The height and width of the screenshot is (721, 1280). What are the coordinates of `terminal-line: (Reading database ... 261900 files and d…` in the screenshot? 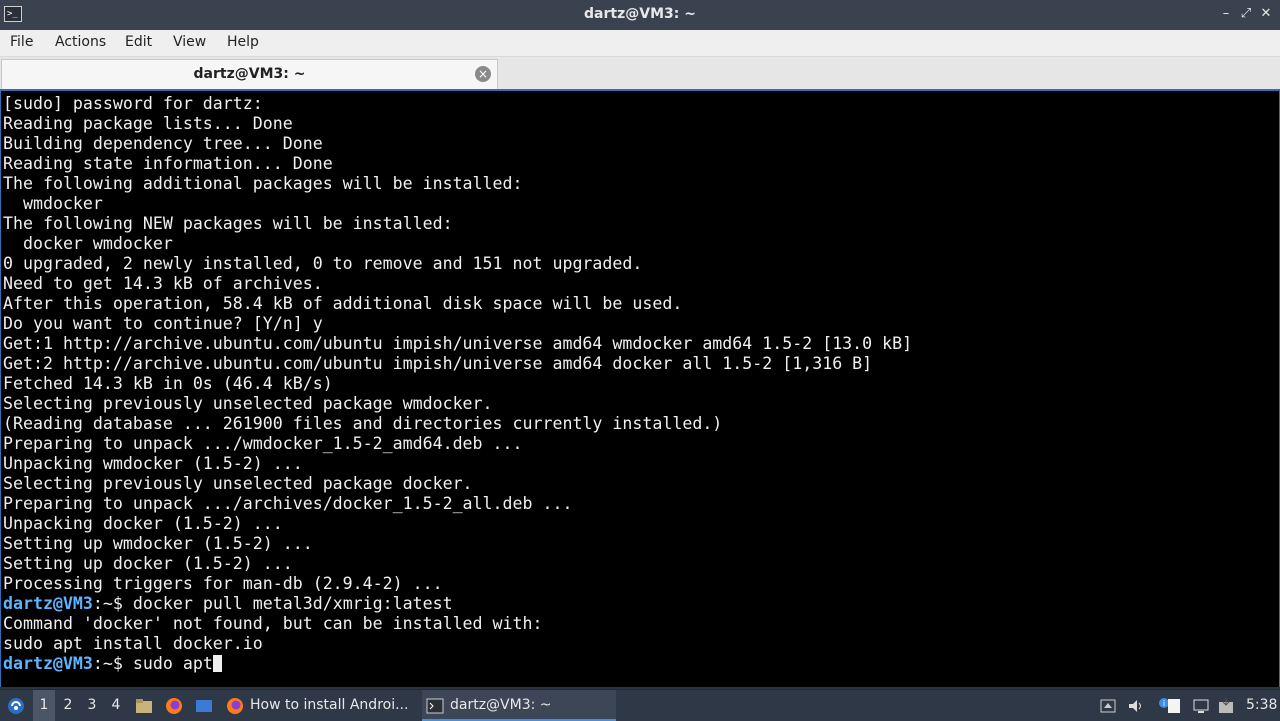 It's located at (457, 424).